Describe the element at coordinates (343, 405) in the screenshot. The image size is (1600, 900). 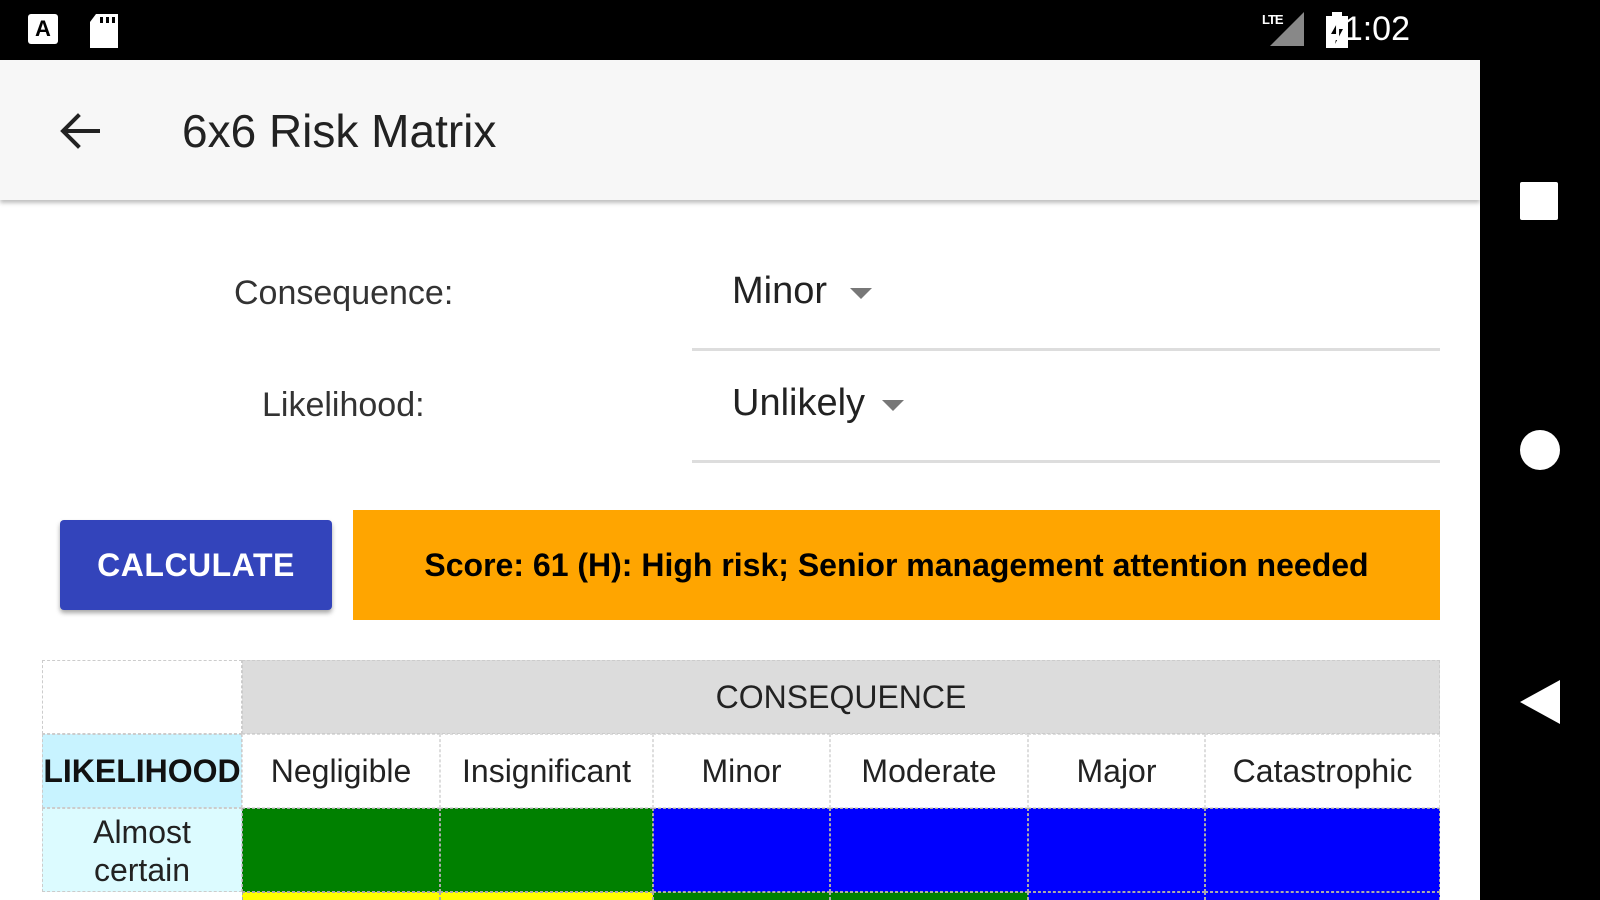
I see `likelihood-label: Likelihood:` at that location.